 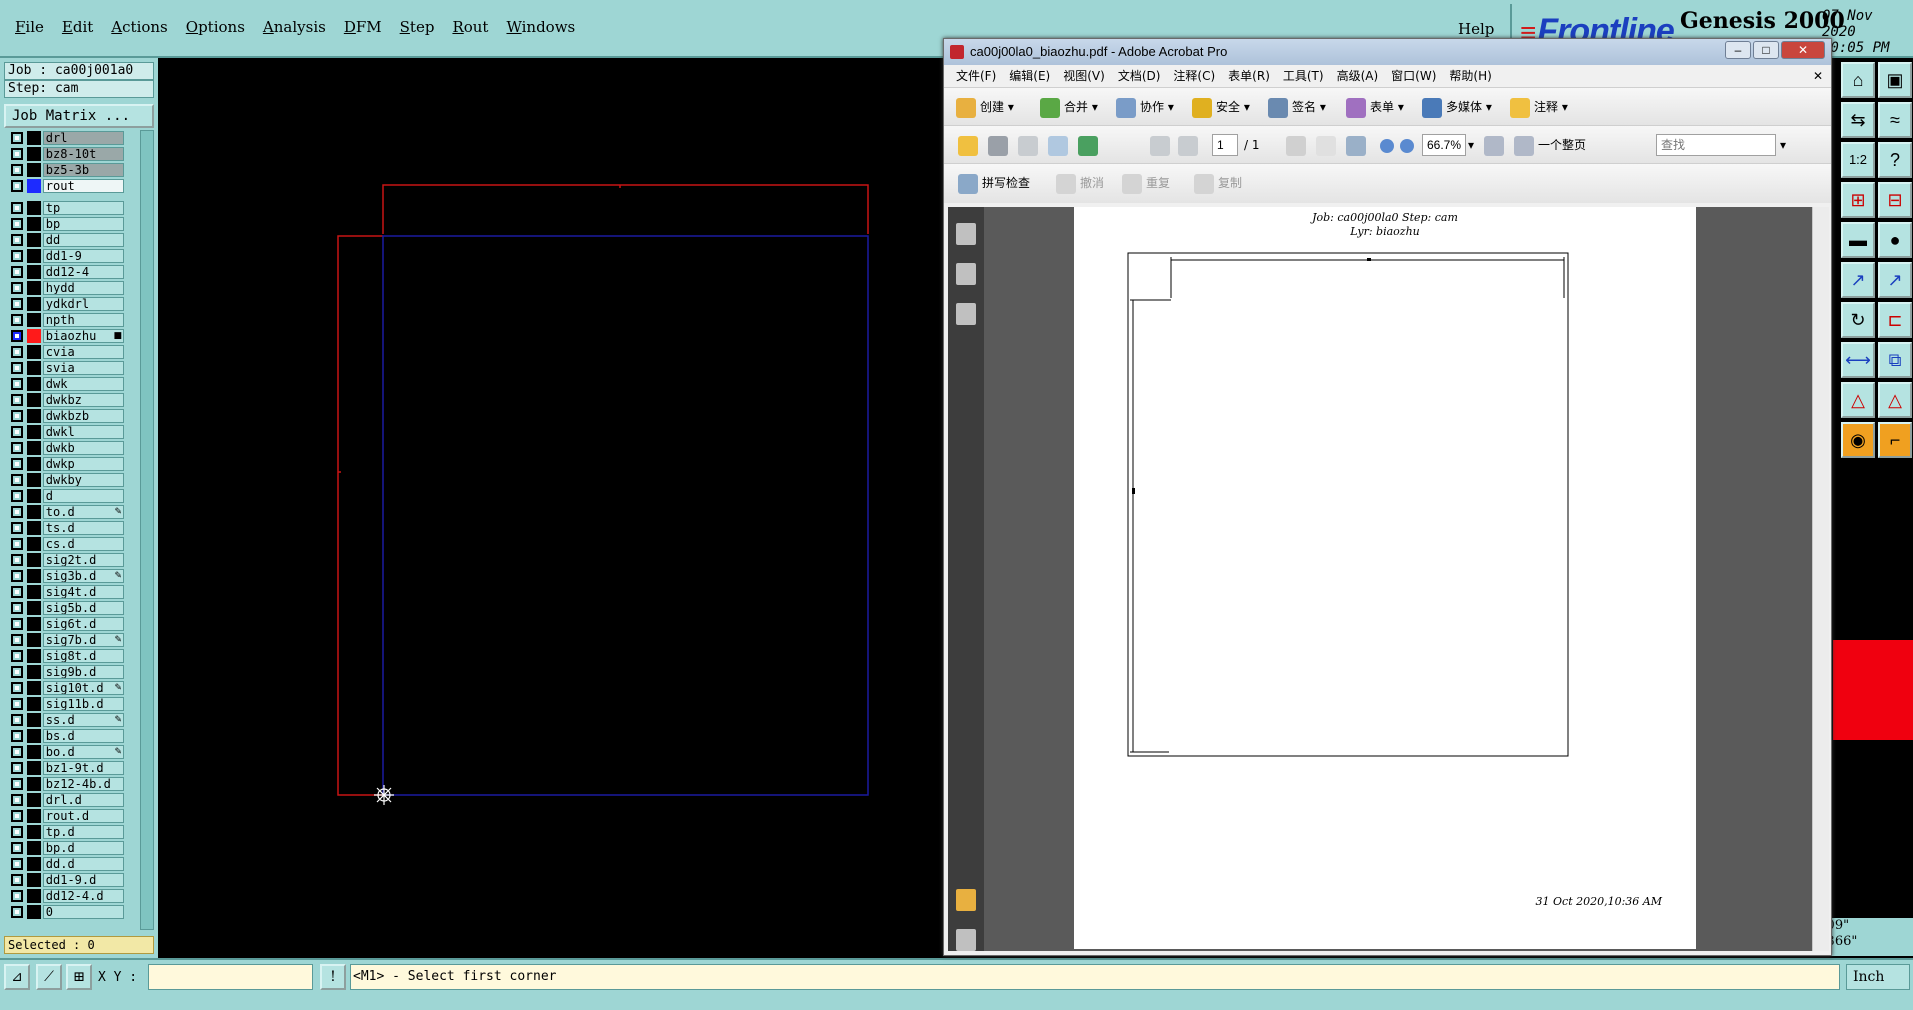 What do you see at coordinates (1457, 107) in the screenshot?
I see `multimedia-button: 多媒体 ▾` at bounding box center [1457, 107].